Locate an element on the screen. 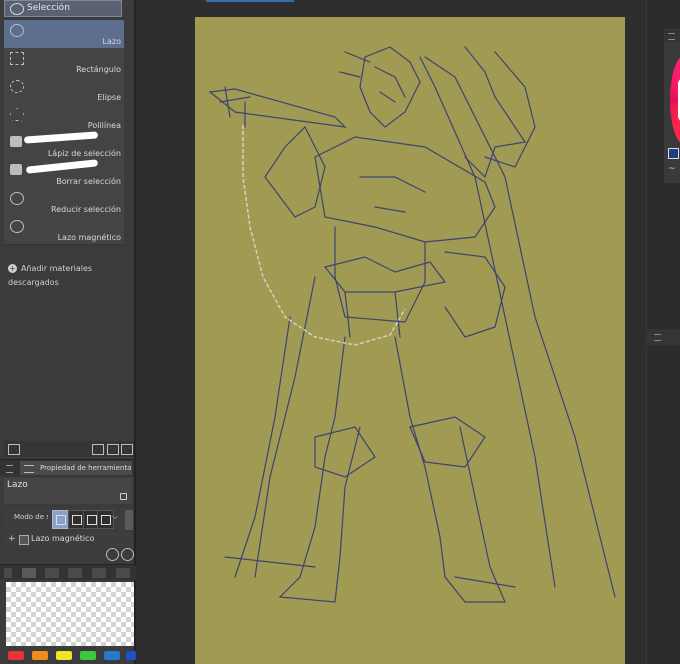  selection-pen-icon is located at coordinates (16, 141).